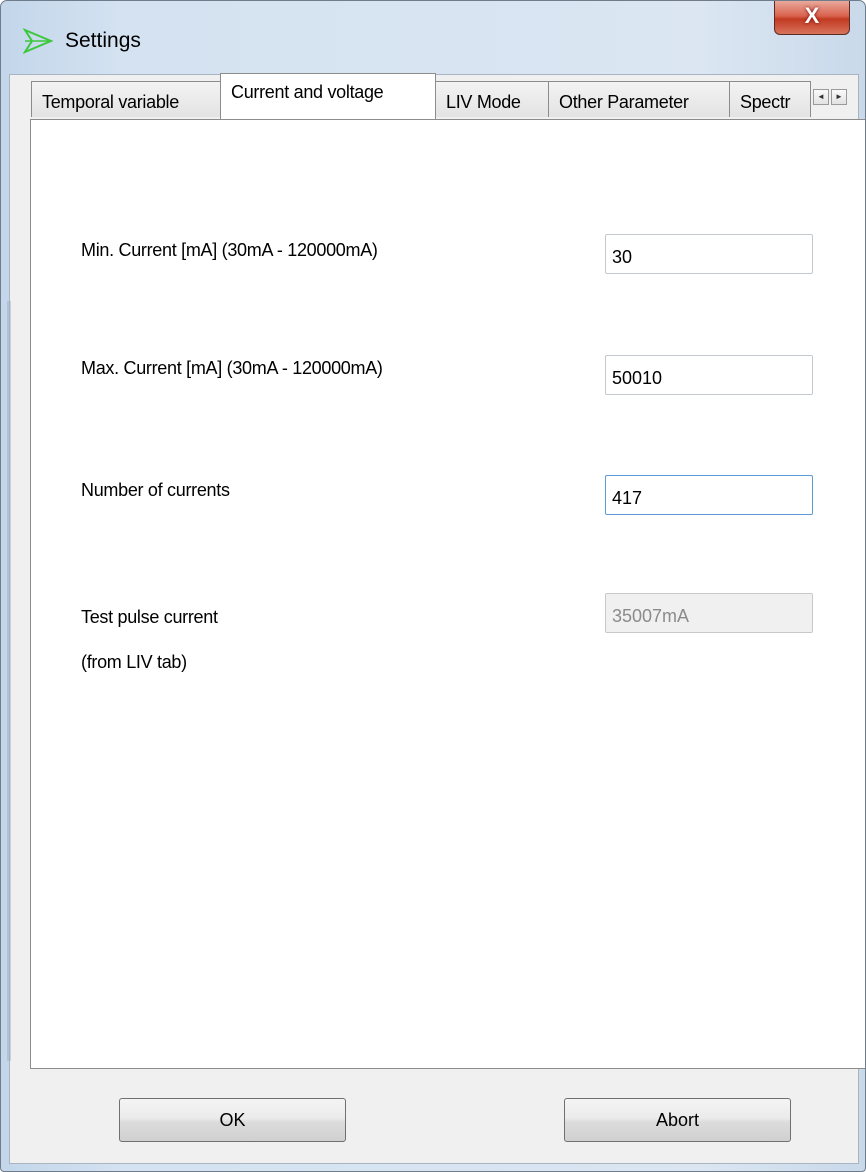 This screenshot has width=866, height=1172. What do you see at coordinates (38, 41) in the screenshot?
I see `app-arrow-icon` at bounding box center [38, 41].